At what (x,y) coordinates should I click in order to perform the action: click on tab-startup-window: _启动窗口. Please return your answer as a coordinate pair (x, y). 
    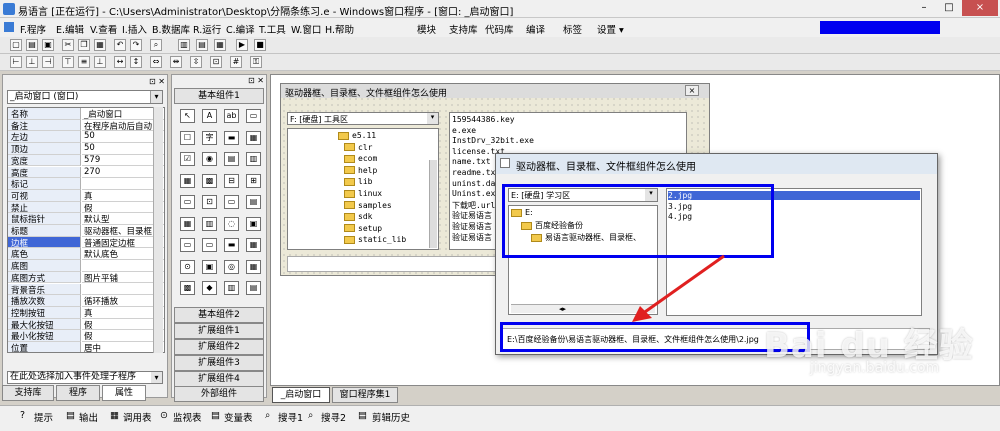
    Looking at the image, I should click on (301, 395).